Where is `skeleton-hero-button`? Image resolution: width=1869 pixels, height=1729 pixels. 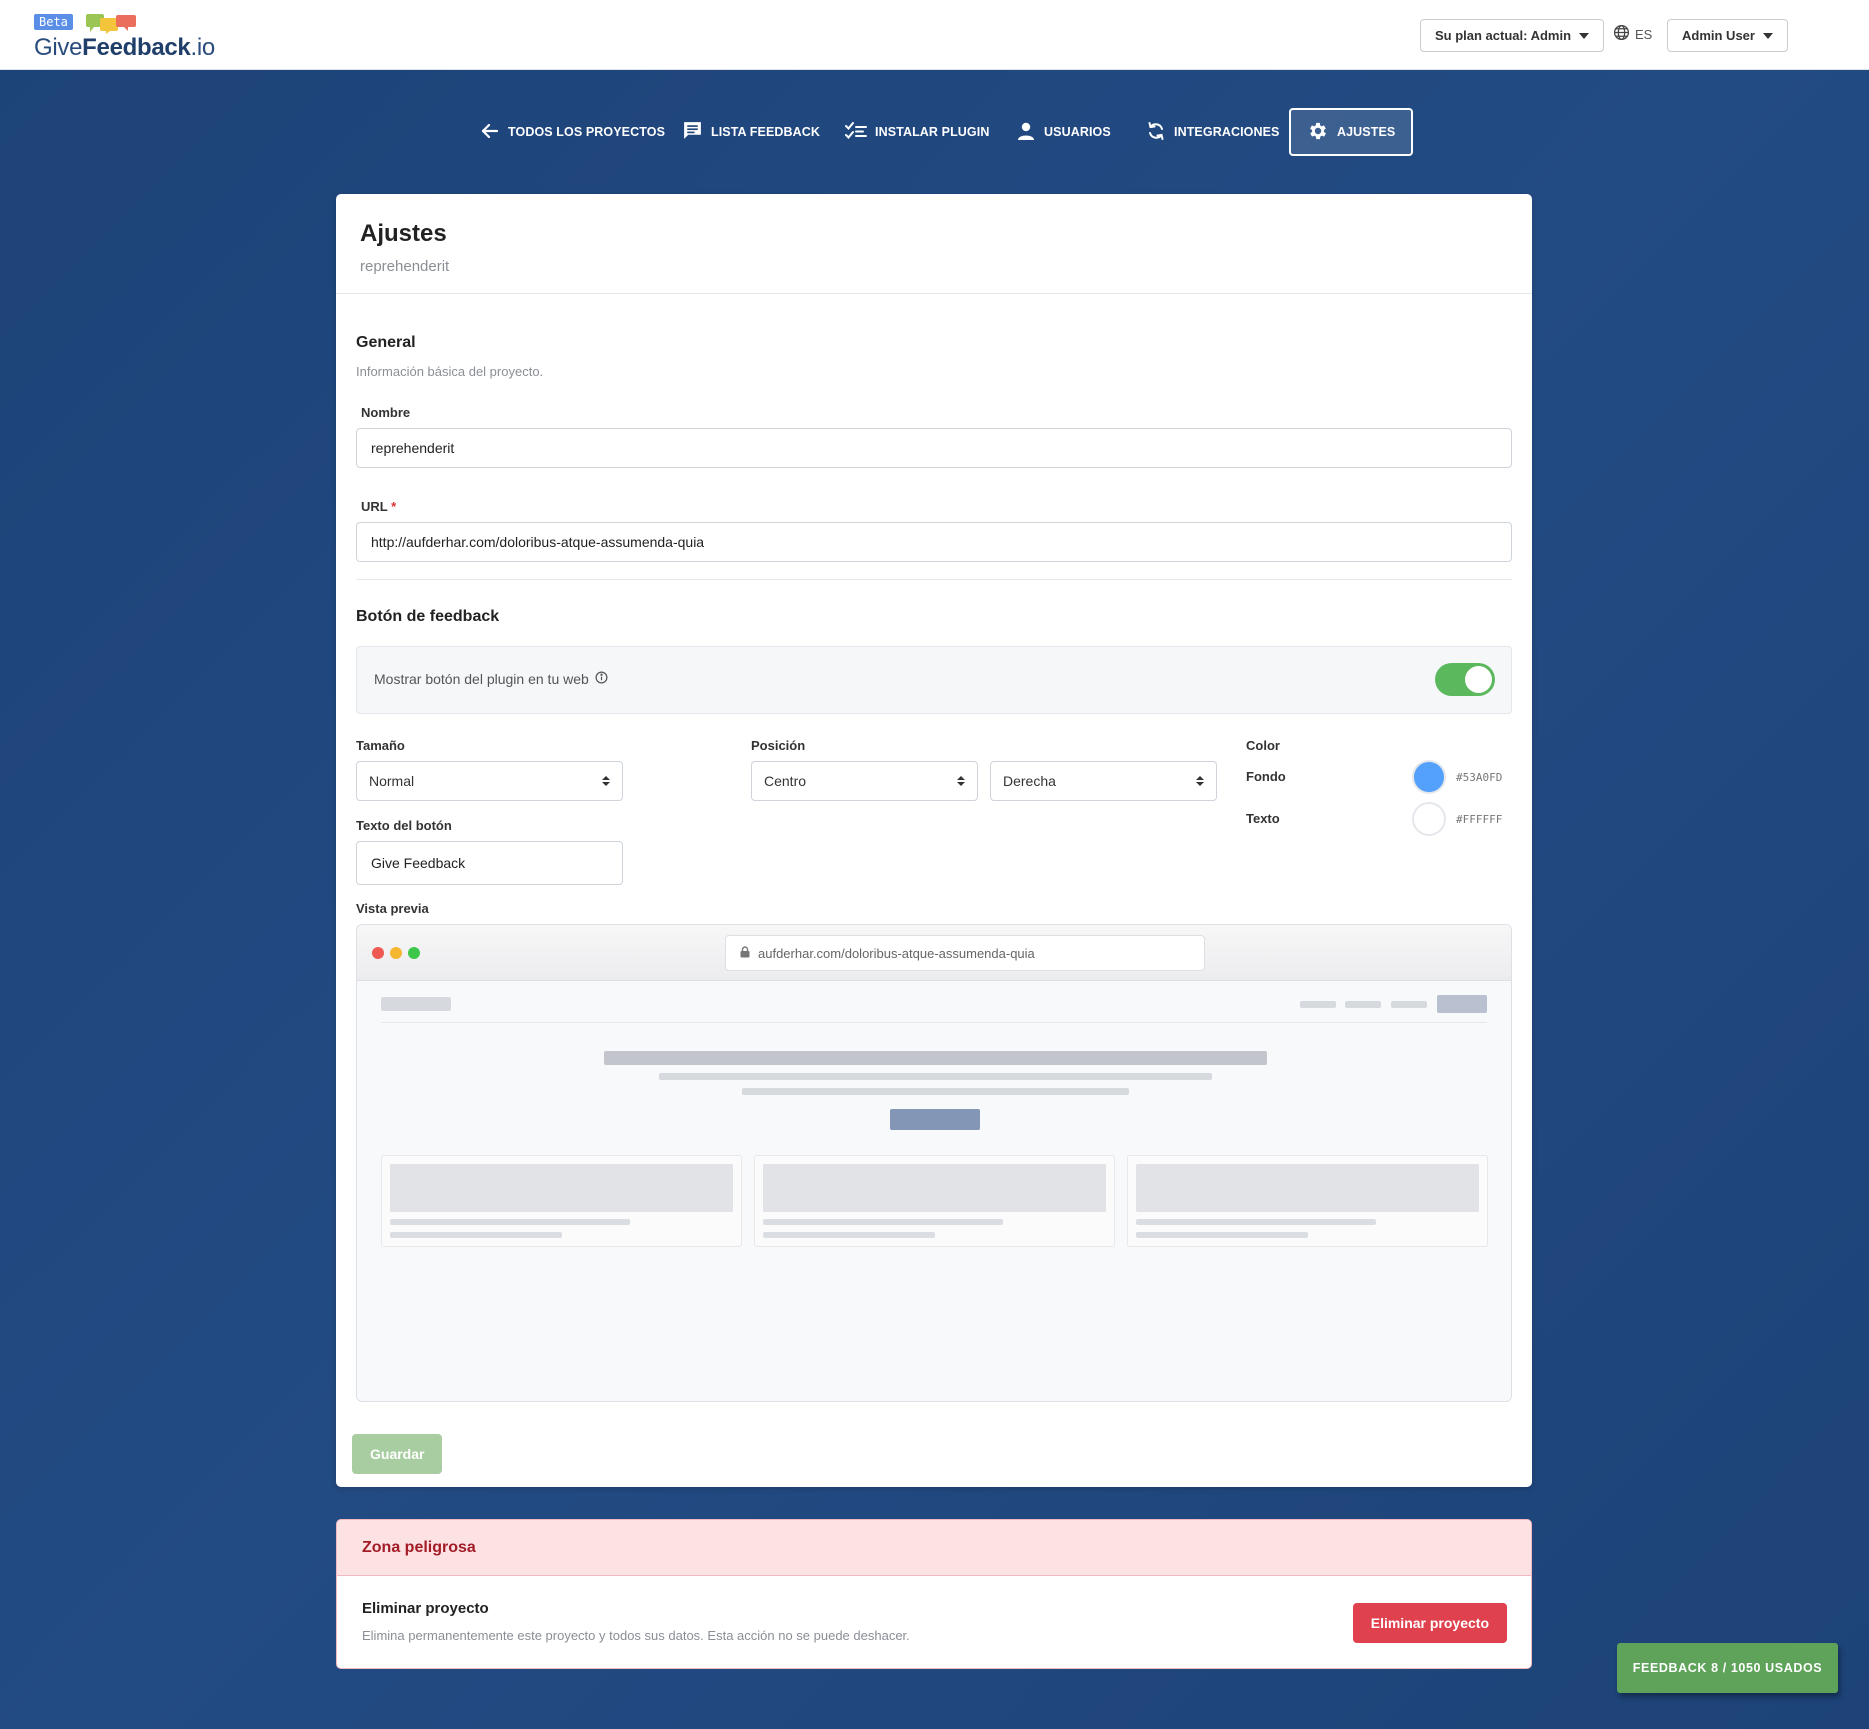 skeleton-hero-button is located at coordinates (935, 1119).